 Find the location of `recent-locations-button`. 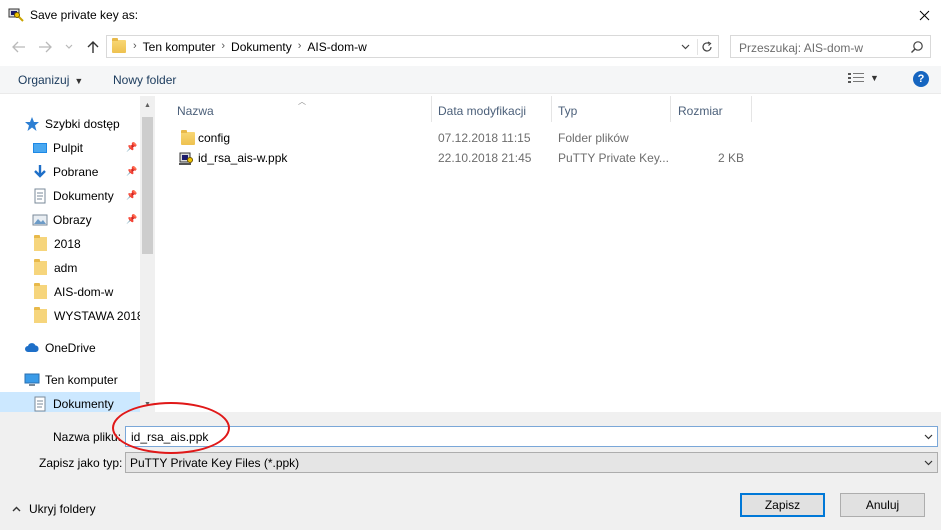

recent-locations-button is located at coordinates (69, 47).